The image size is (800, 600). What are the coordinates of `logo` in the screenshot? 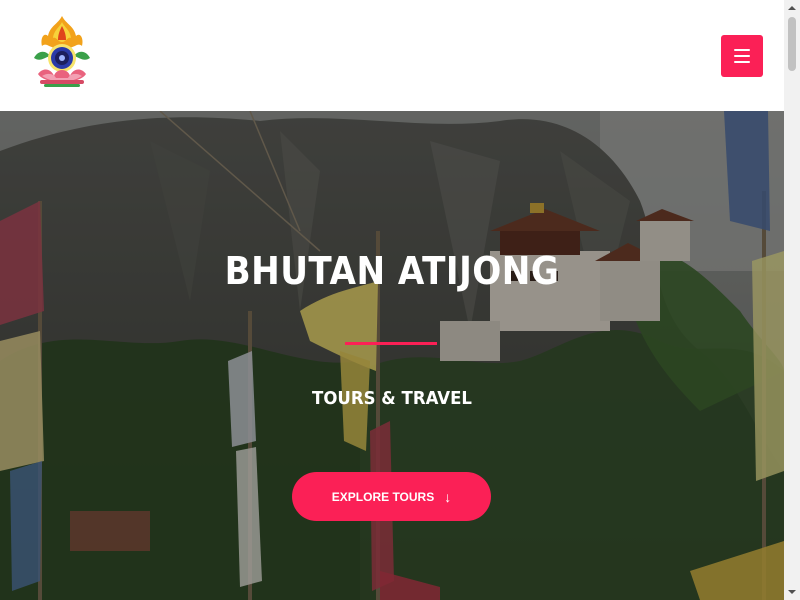 It's located at (62, 52).